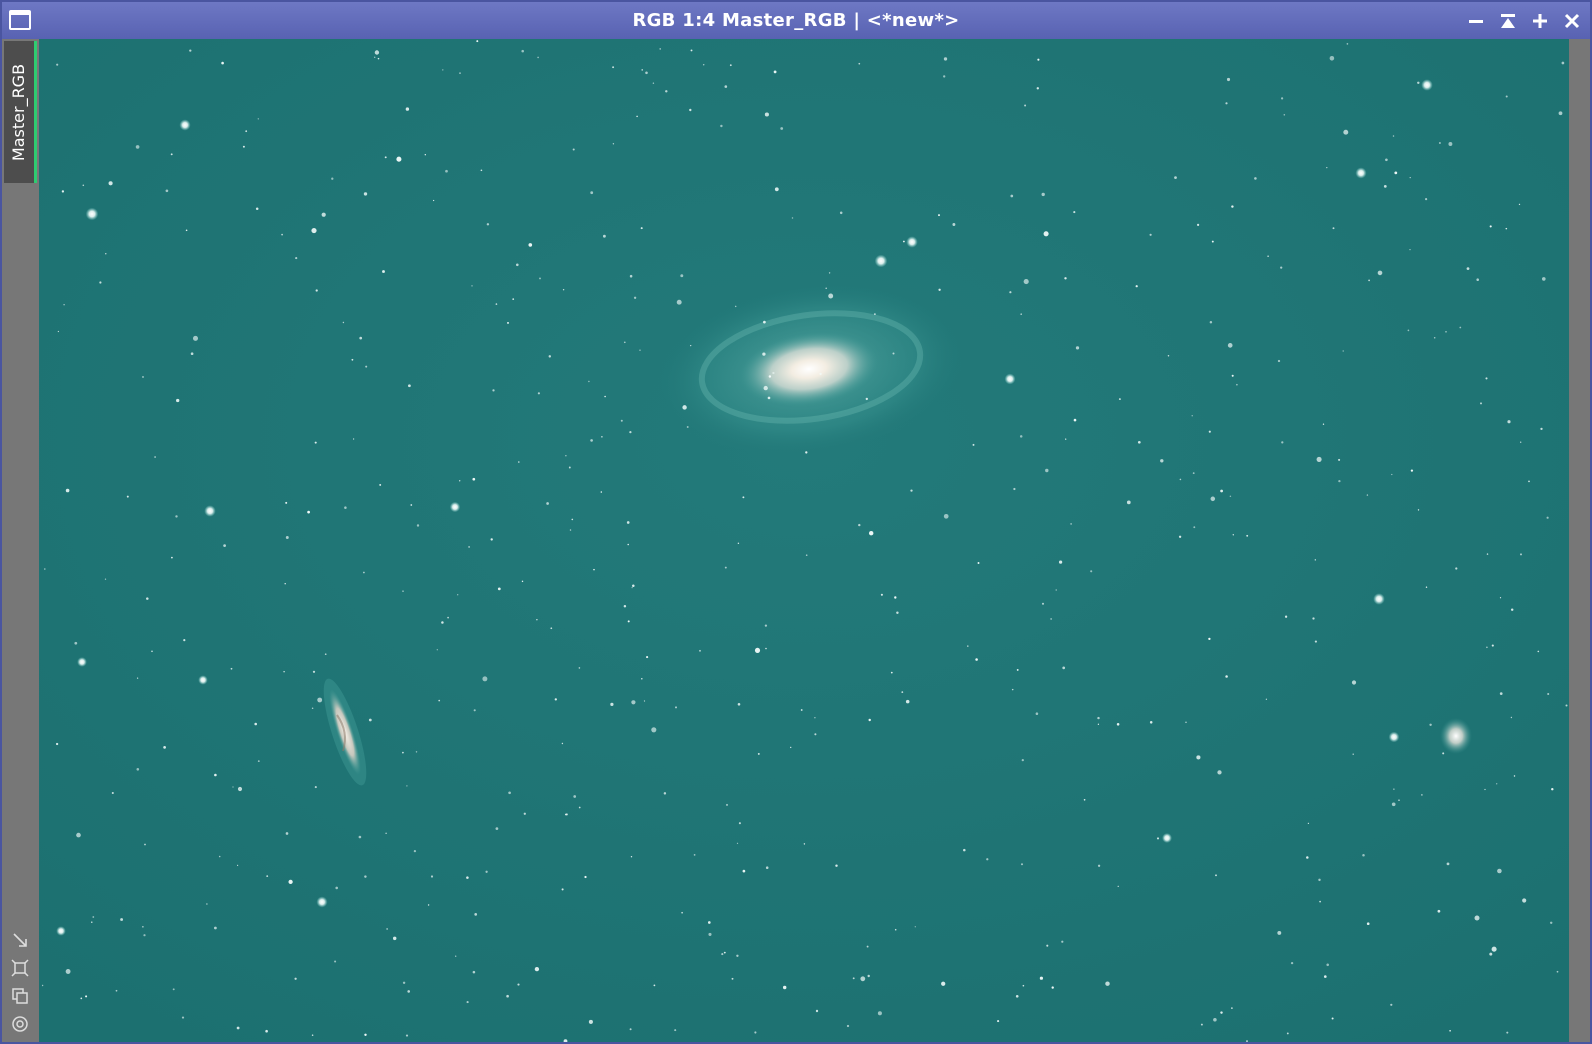 This screenshot has height=1044, width=1592. I want to click on fit-icon, so click(20, 968).